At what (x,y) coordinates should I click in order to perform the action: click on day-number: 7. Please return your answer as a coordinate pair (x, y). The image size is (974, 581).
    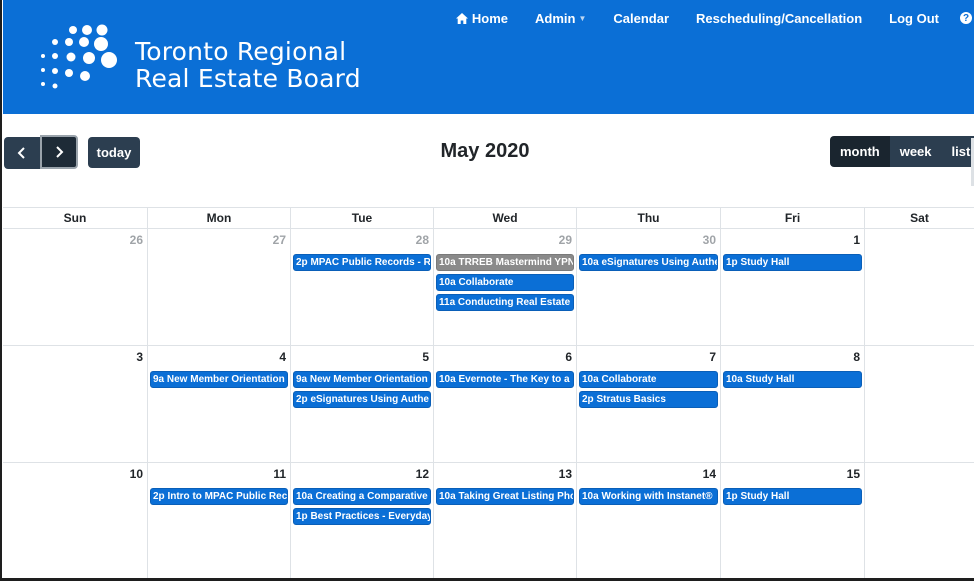
    Looking at the image, I should click on (712, 357).